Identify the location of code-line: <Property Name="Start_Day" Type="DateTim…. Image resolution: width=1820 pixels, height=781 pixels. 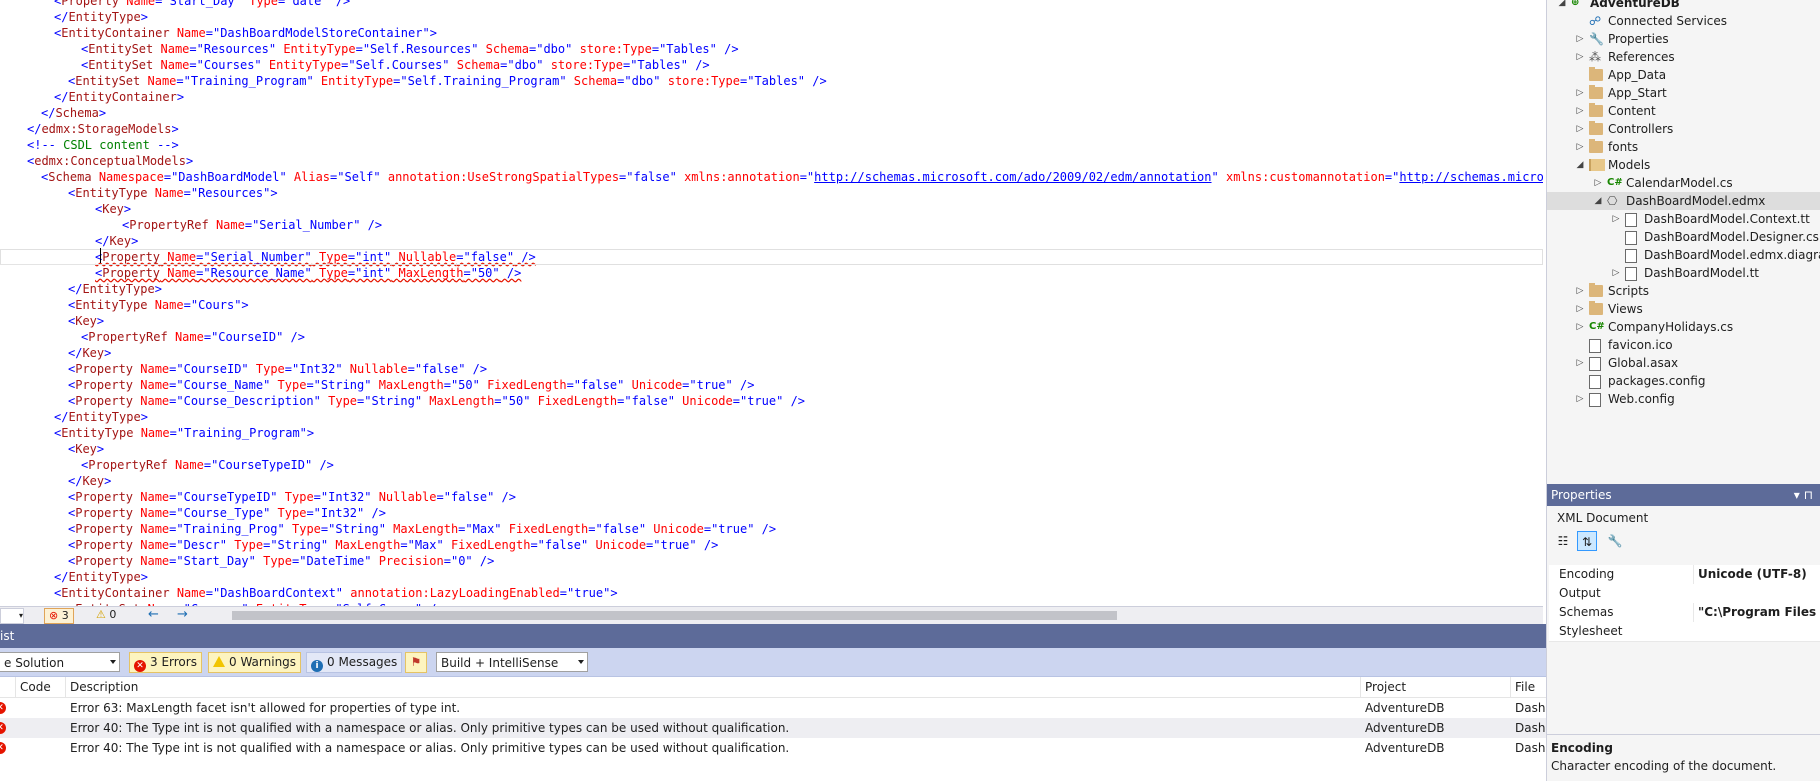
(771, 561).